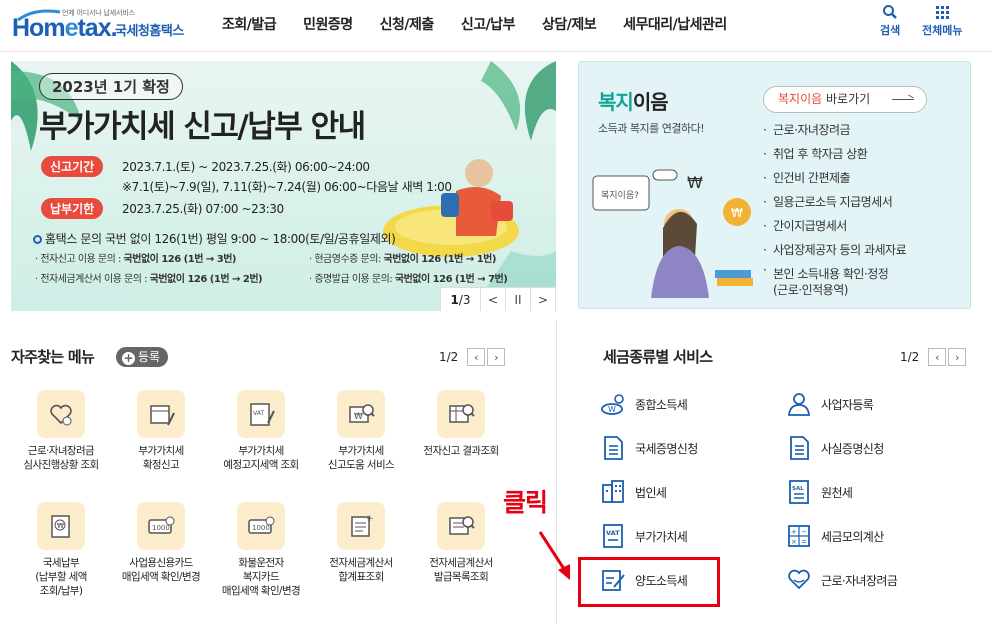 Image resolution: width=992 pixels, height=623 pixels. I want to click on search-icon, so click(890, 12).